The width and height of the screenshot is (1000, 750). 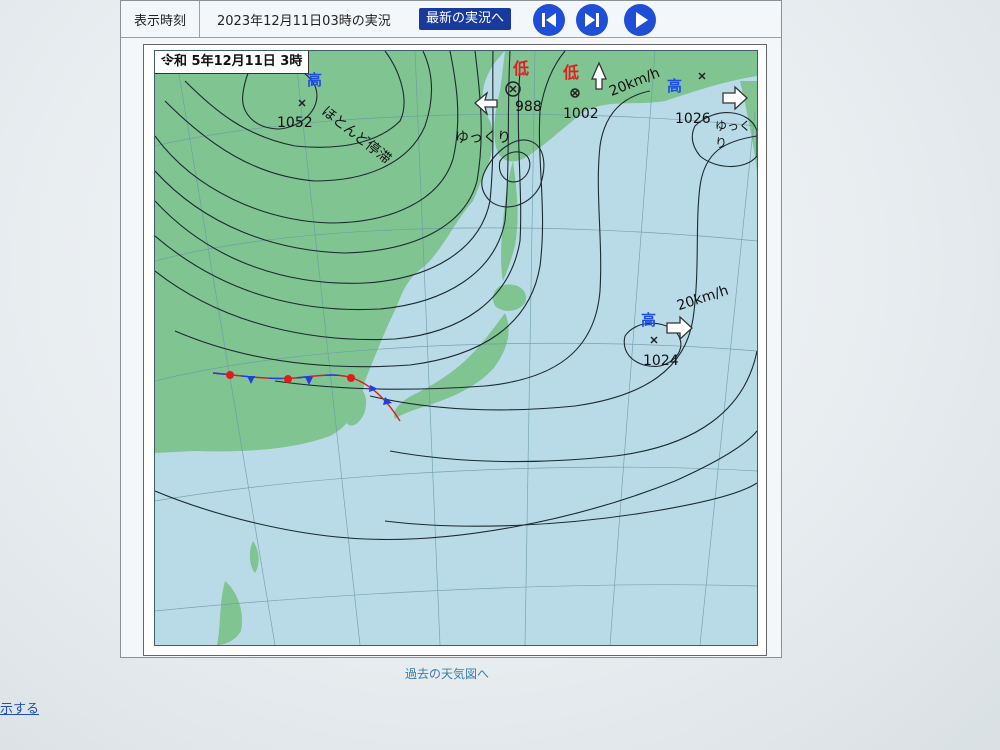 I want to click on first-button, so click(x=549, y=20).